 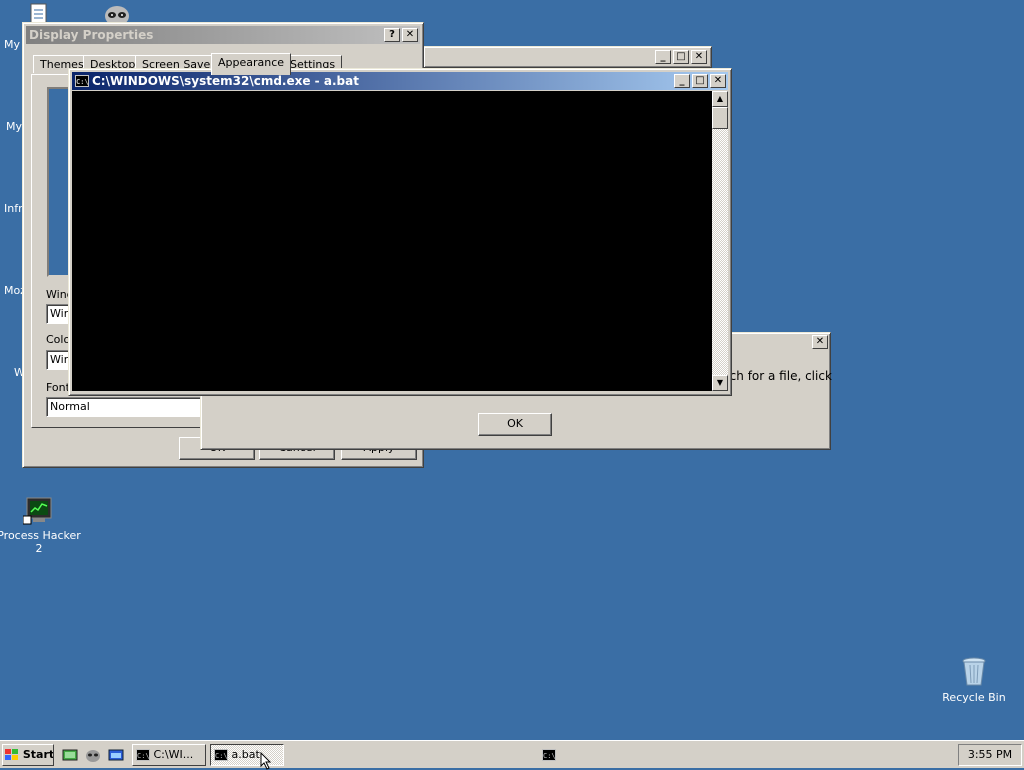 What do you see at coordinates (720, 241) in the screenshot?
I see `vertical-scrollbar: ▲ ▼` at bounding box center [720, 241].